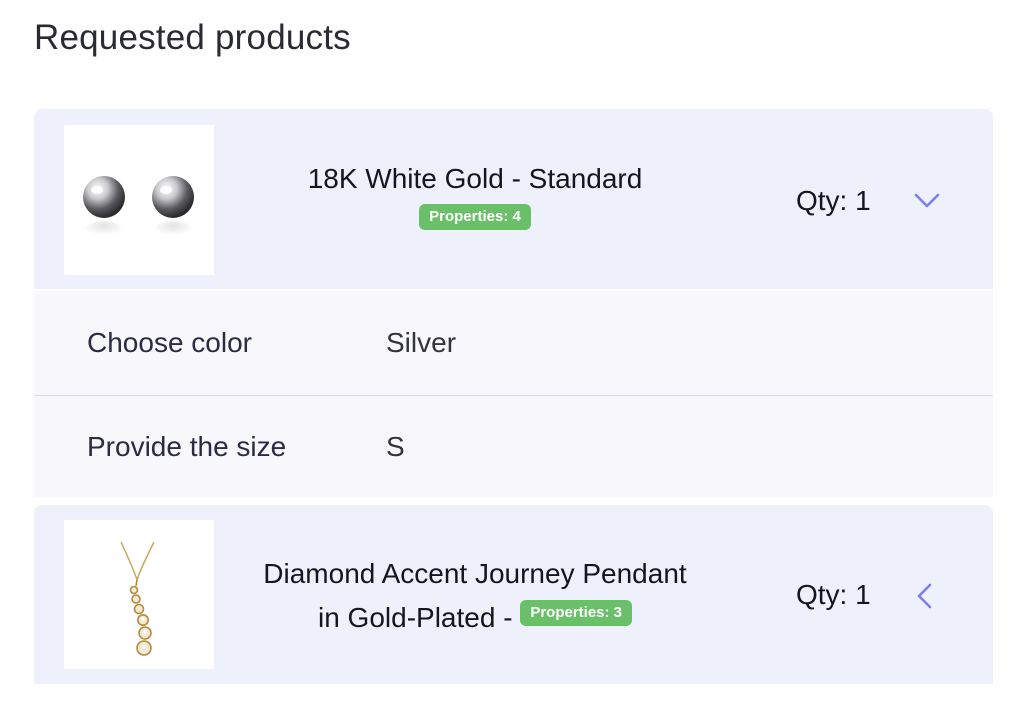  What do you see at coordinates (925, 596) in the screenshot?
I see `chevron-left-icon` at bounding box center [925, 596].